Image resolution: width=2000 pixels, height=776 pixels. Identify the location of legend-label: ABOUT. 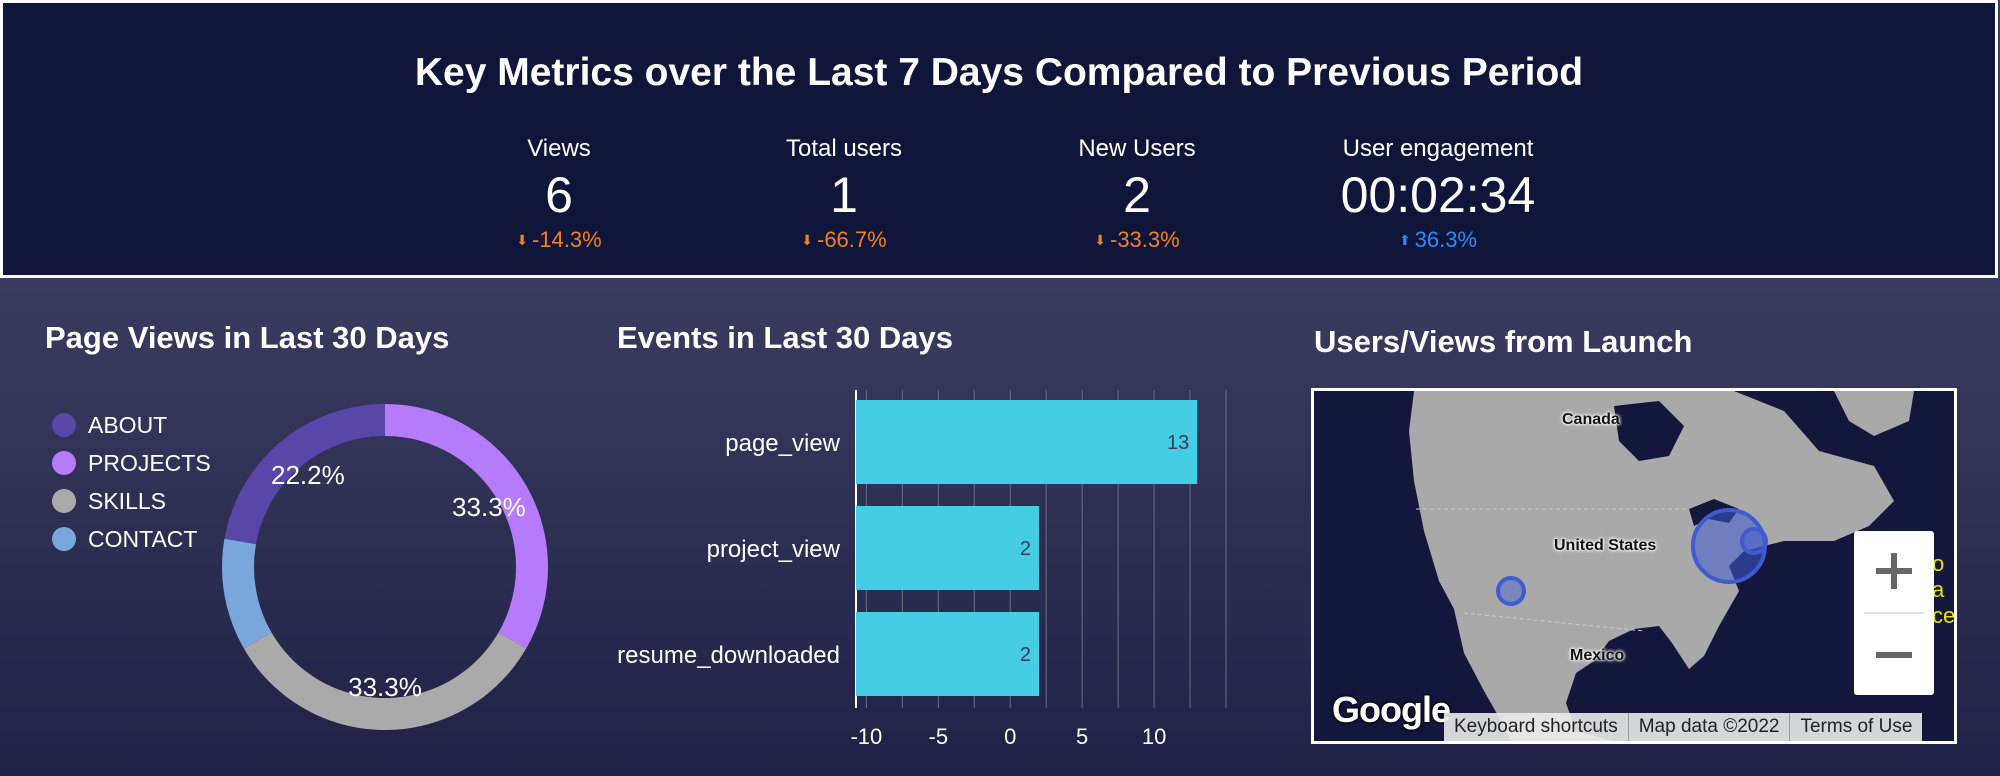
(128, 424).